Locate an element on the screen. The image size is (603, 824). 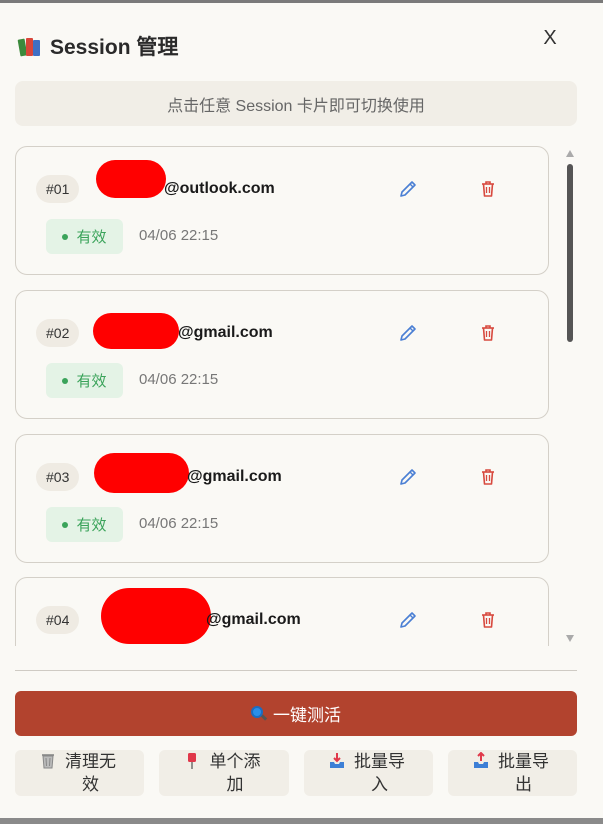
clean-invalid-label: 清理无效 is located at coordinates (90, 773).